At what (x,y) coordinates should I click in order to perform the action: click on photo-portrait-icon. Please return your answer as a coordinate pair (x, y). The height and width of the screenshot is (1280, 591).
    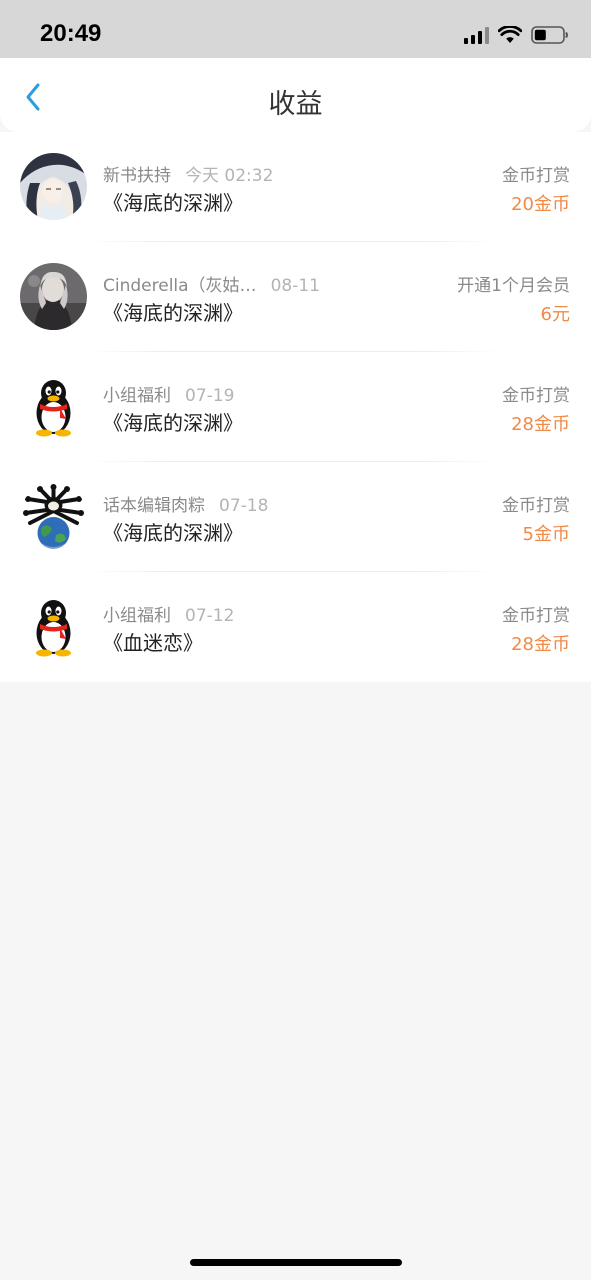
    Looking at the image, I should click on (53, 296).